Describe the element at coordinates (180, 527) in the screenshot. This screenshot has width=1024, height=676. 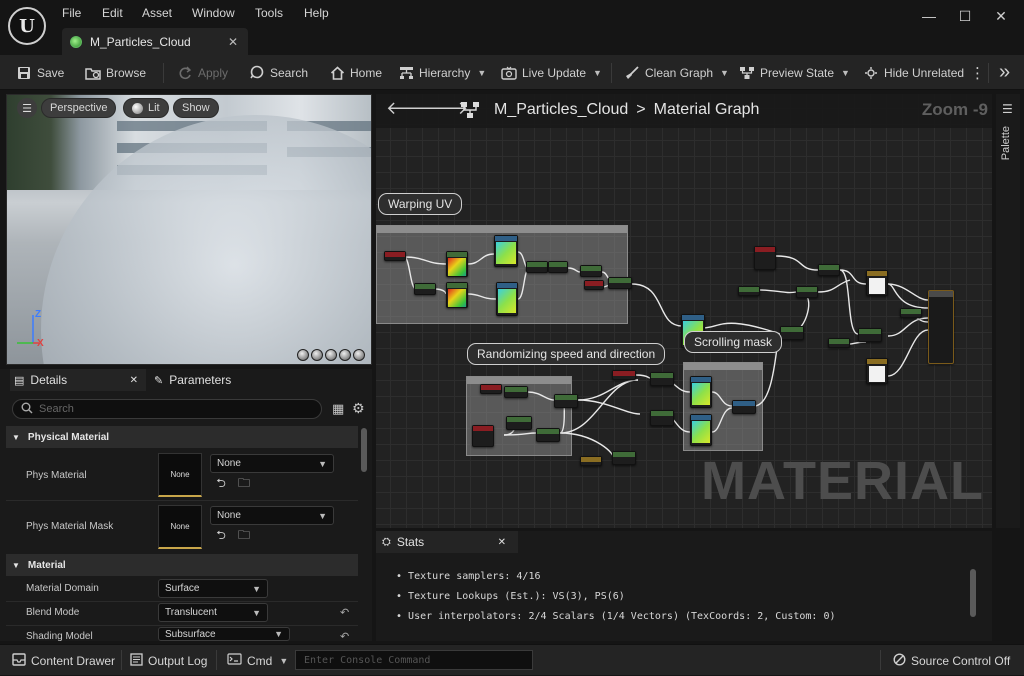
I see `phys-material-mask-thumbnail: None` at that location.